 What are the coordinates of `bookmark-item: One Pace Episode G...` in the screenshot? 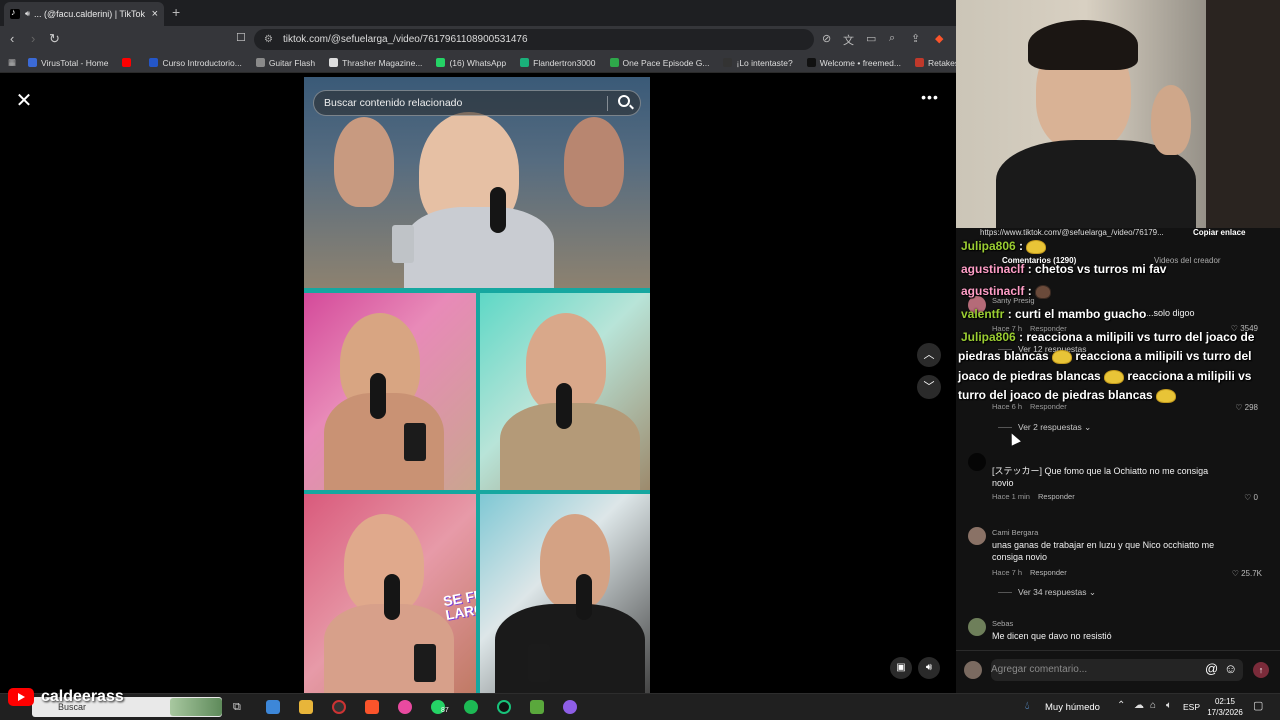 It's located at (659, 62).